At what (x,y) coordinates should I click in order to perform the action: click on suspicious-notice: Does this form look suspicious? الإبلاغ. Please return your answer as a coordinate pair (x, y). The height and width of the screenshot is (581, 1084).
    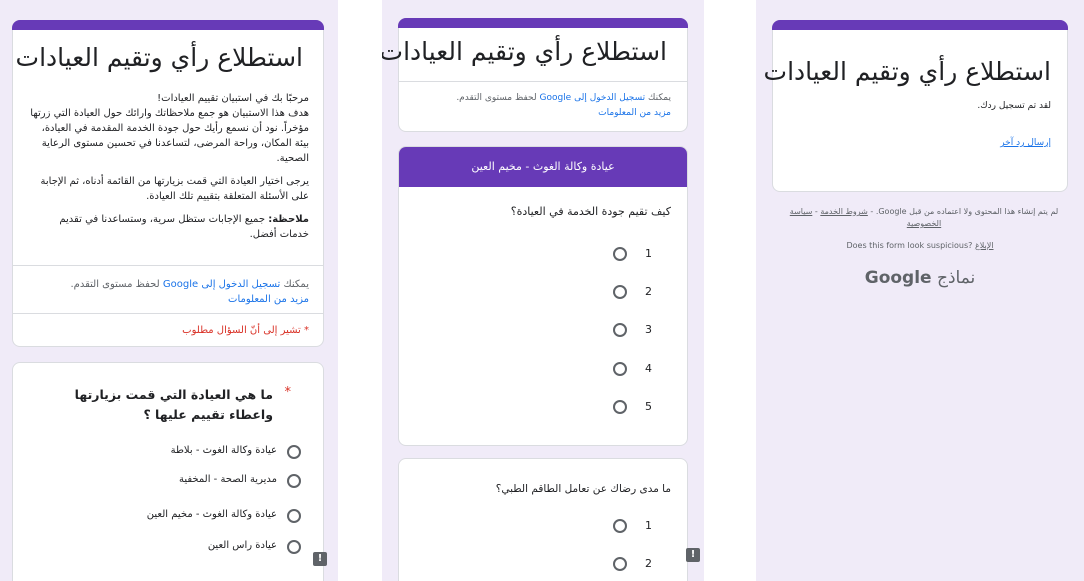
    Looking at the image, I should click on (920, 246).